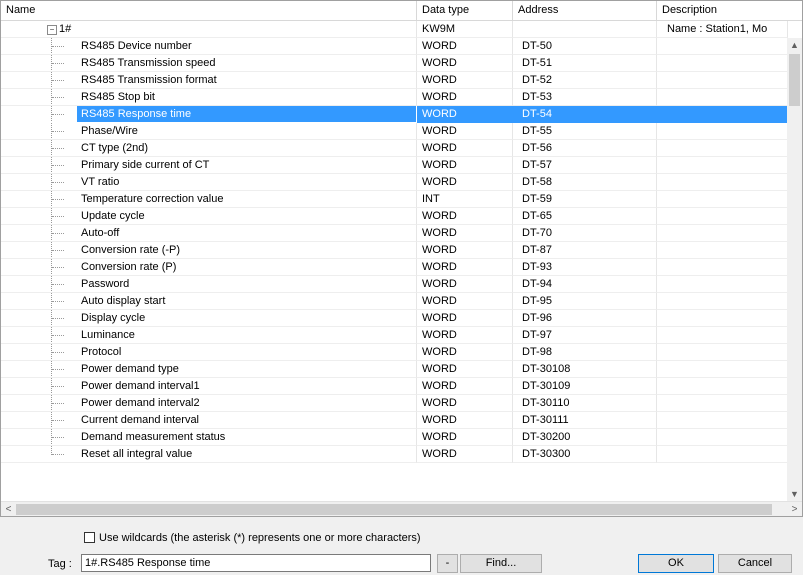 The height and width of the screenshot is (575, 803). What do you see at coordinates (585, 301) in the screenshot?
I see `address-cell: DT-95` at bounding box center [585, 301].